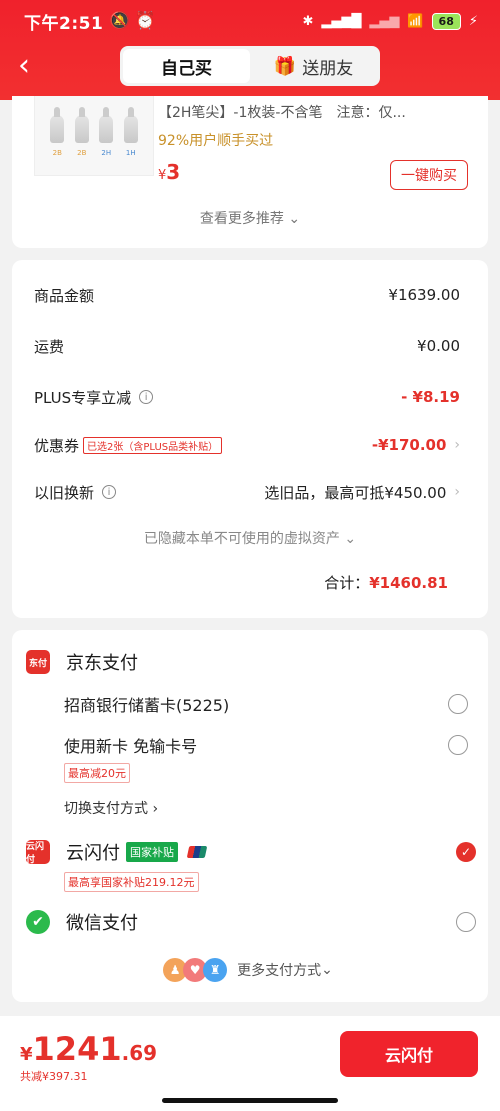  Describe the element at coordinates (250, 1100) in the screenshot. I see `home-indicator` at that location.